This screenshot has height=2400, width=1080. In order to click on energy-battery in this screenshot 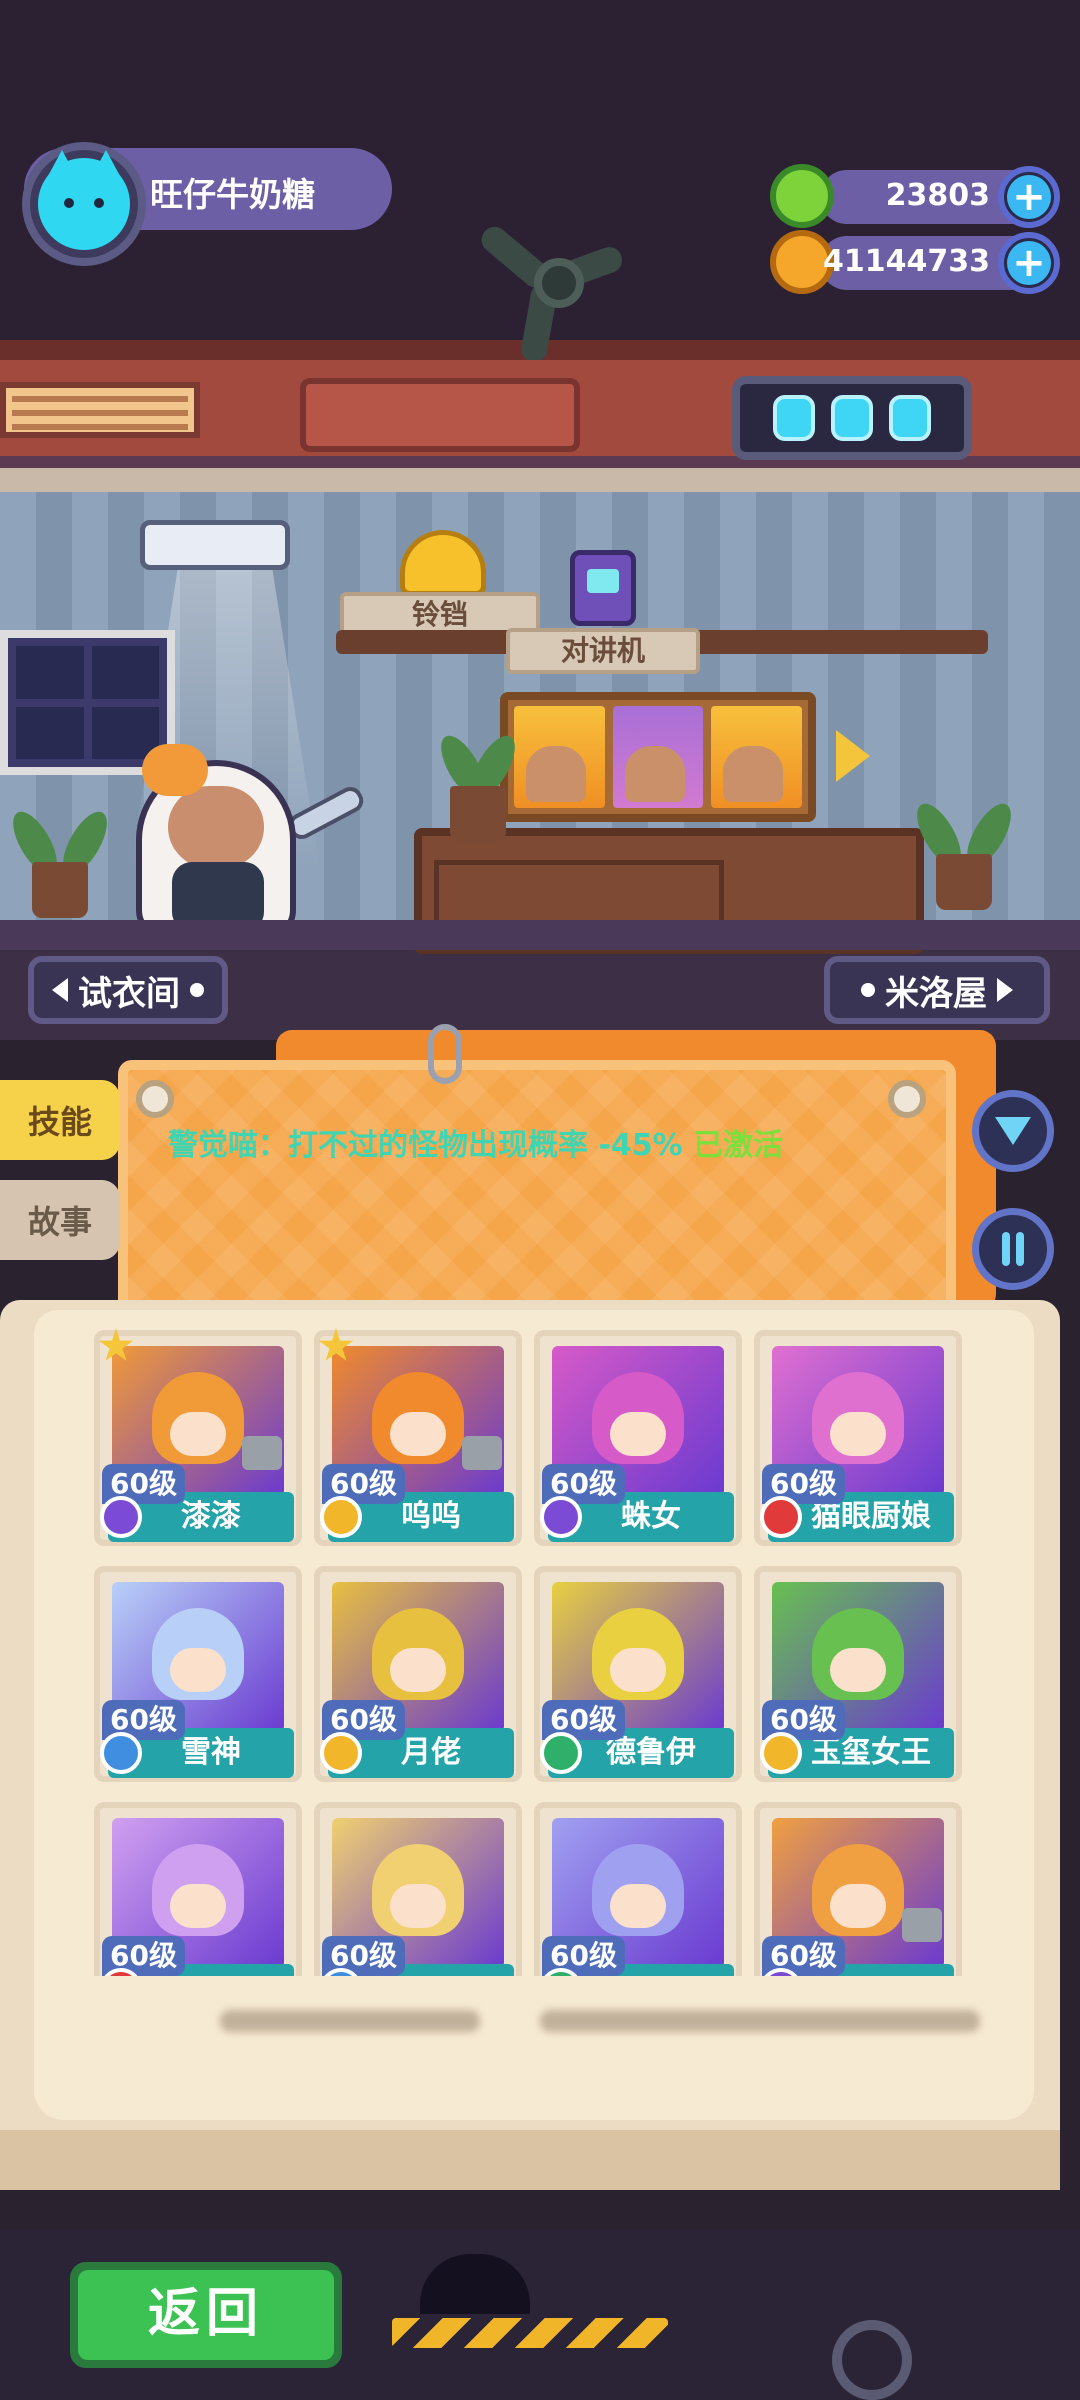, I will do `click(852, 418)`.